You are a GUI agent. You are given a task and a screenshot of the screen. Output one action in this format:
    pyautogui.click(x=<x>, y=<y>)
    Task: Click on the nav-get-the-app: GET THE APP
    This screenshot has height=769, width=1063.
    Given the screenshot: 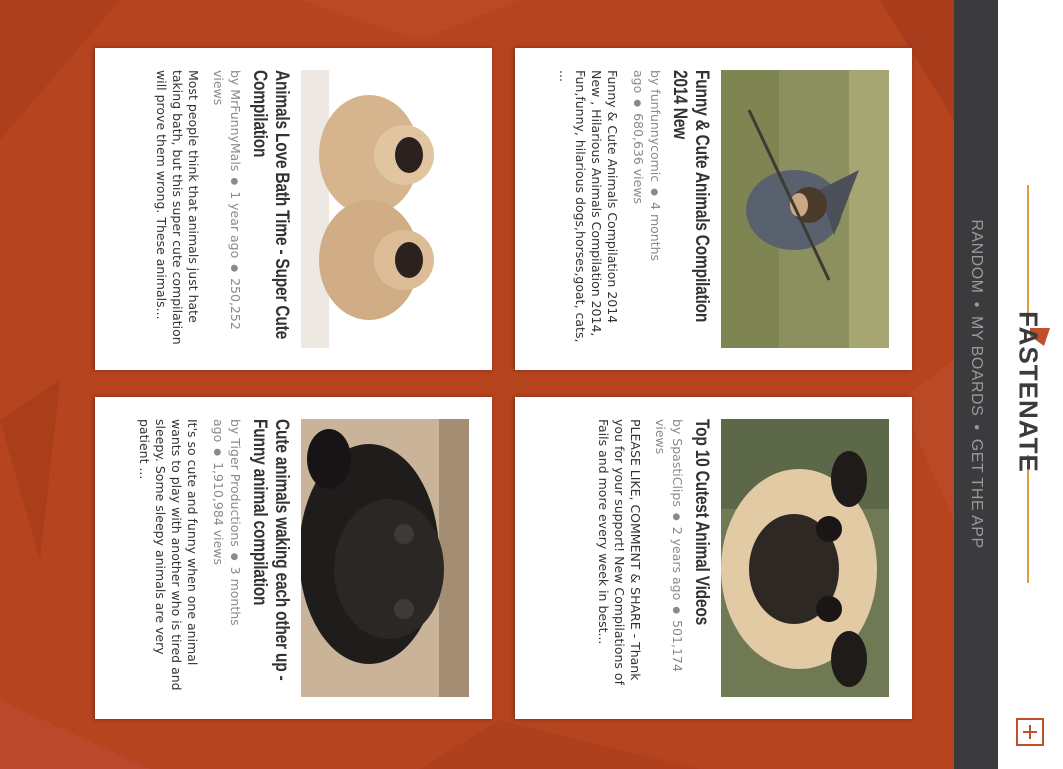 What is the action you would take?
    pyautogui.click(x=976, y=494)
    